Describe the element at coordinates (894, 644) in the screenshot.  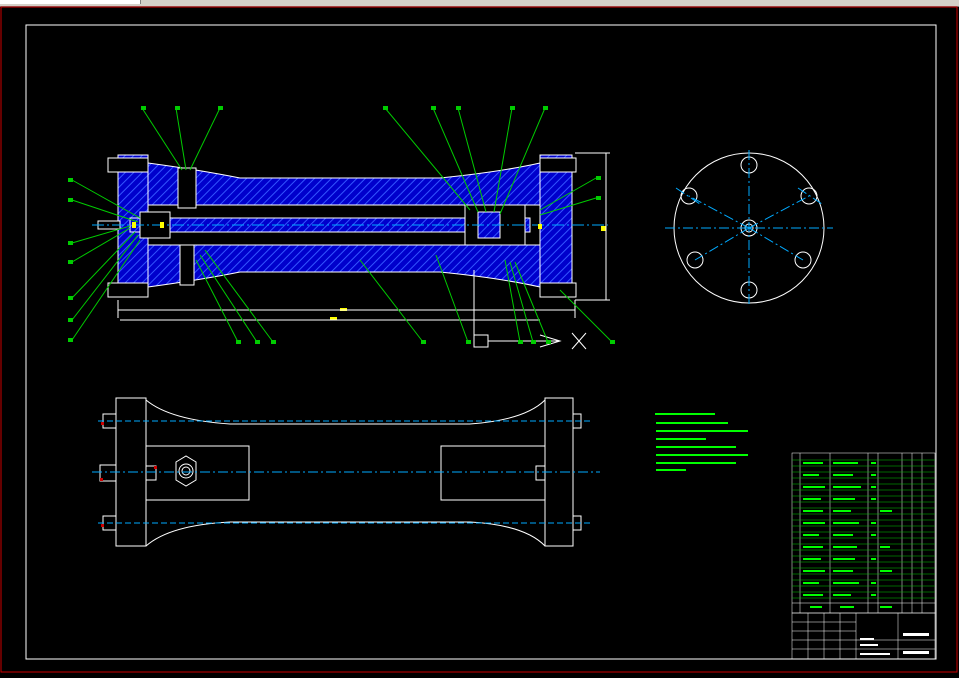
I see `title-block-marks` at that location.